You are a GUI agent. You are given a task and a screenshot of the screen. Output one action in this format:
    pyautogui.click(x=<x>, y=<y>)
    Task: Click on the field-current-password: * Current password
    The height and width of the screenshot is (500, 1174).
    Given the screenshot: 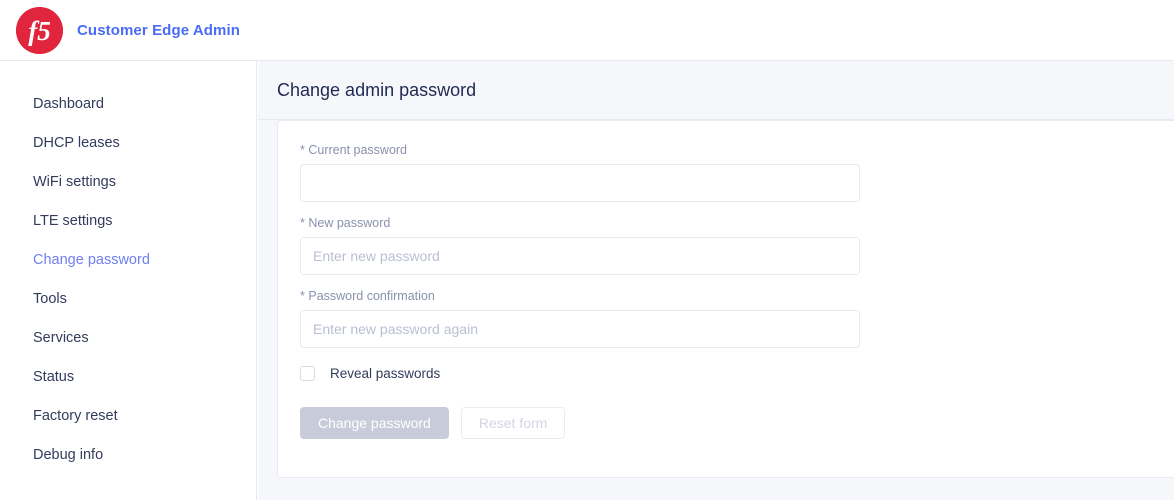 What is the action you would take?
    pyautogui.click(x=737, y=172)
    